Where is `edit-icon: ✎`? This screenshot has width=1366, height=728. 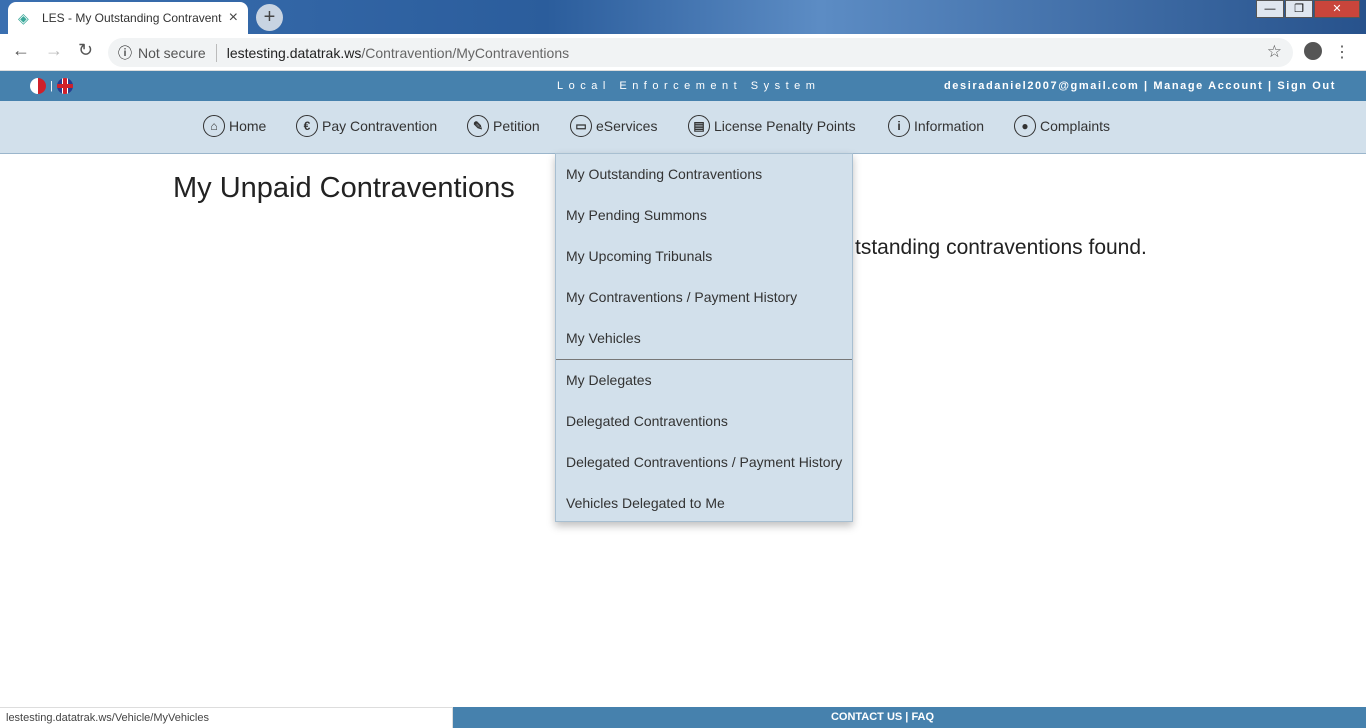 edit-icon: ✎ is located at coordinates (478, 126).